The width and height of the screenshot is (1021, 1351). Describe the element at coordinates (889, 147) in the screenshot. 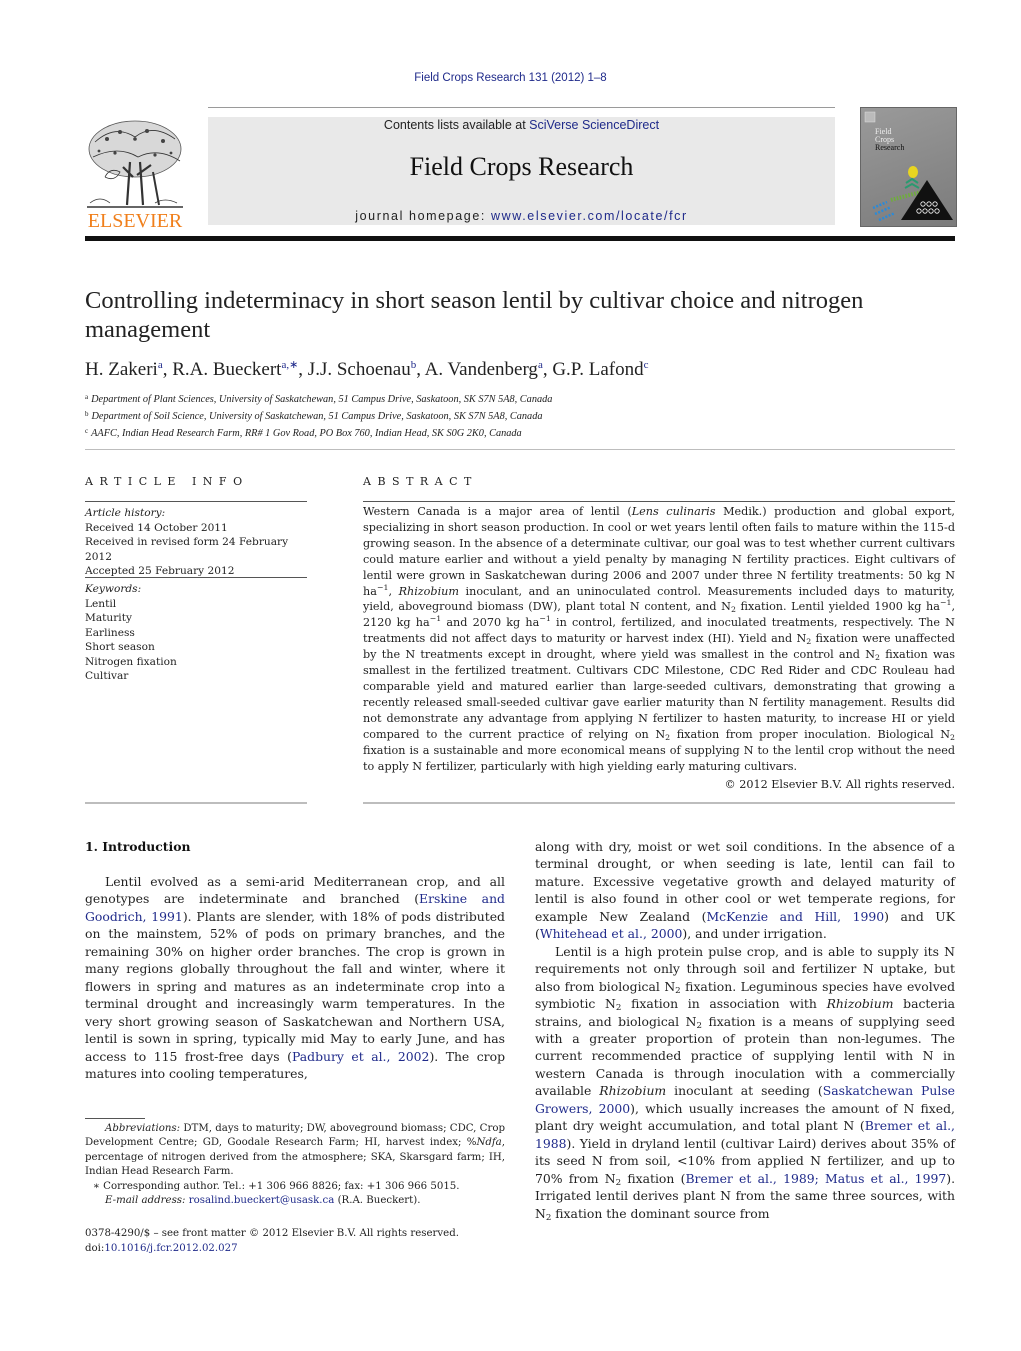

I see `svg-text: Research` at that location.